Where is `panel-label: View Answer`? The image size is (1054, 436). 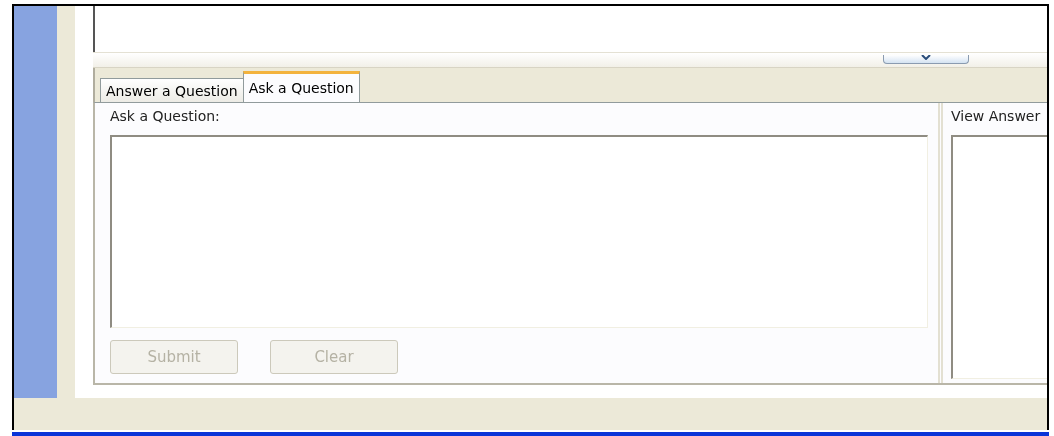
panel-label: View Answer is located at coordinates (996, 117).